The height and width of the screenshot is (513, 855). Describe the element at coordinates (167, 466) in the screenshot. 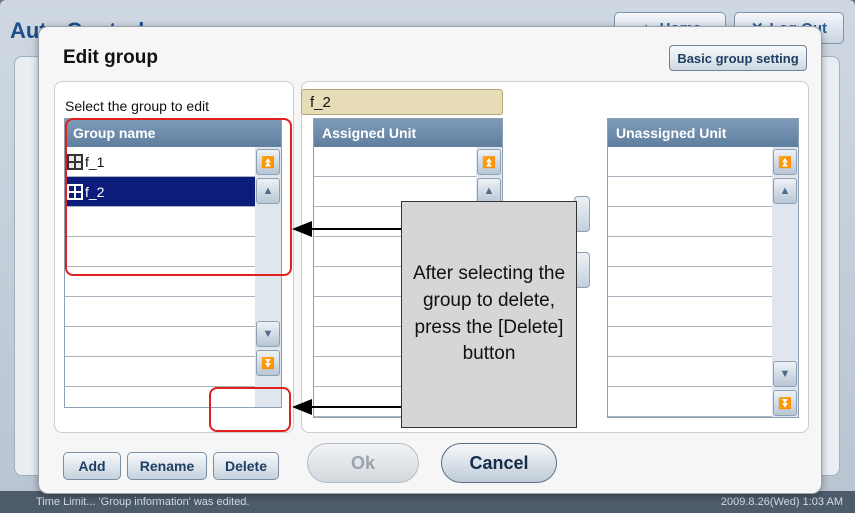

I see `rename-button: Rename` at that location.